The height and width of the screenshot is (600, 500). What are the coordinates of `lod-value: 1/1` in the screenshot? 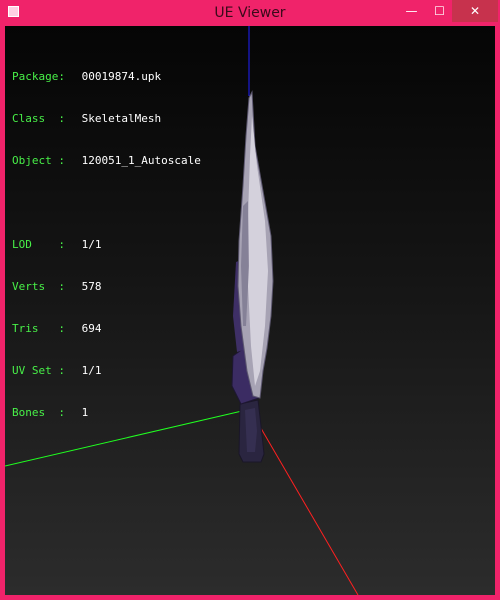 It's located at (91, 244).